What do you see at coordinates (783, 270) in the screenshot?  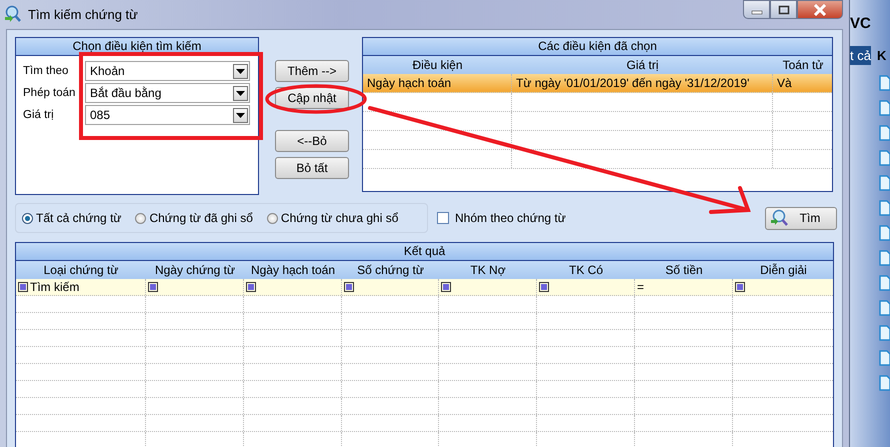 I see `column-header: Diễn giải` at bounding box center [783, 270].